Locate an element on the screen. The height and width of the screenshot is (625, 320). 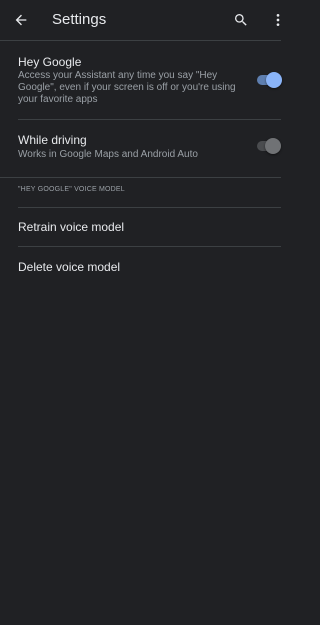
retrain-voice-model-label: Retrain voice model is located at coordinates (71, 227).